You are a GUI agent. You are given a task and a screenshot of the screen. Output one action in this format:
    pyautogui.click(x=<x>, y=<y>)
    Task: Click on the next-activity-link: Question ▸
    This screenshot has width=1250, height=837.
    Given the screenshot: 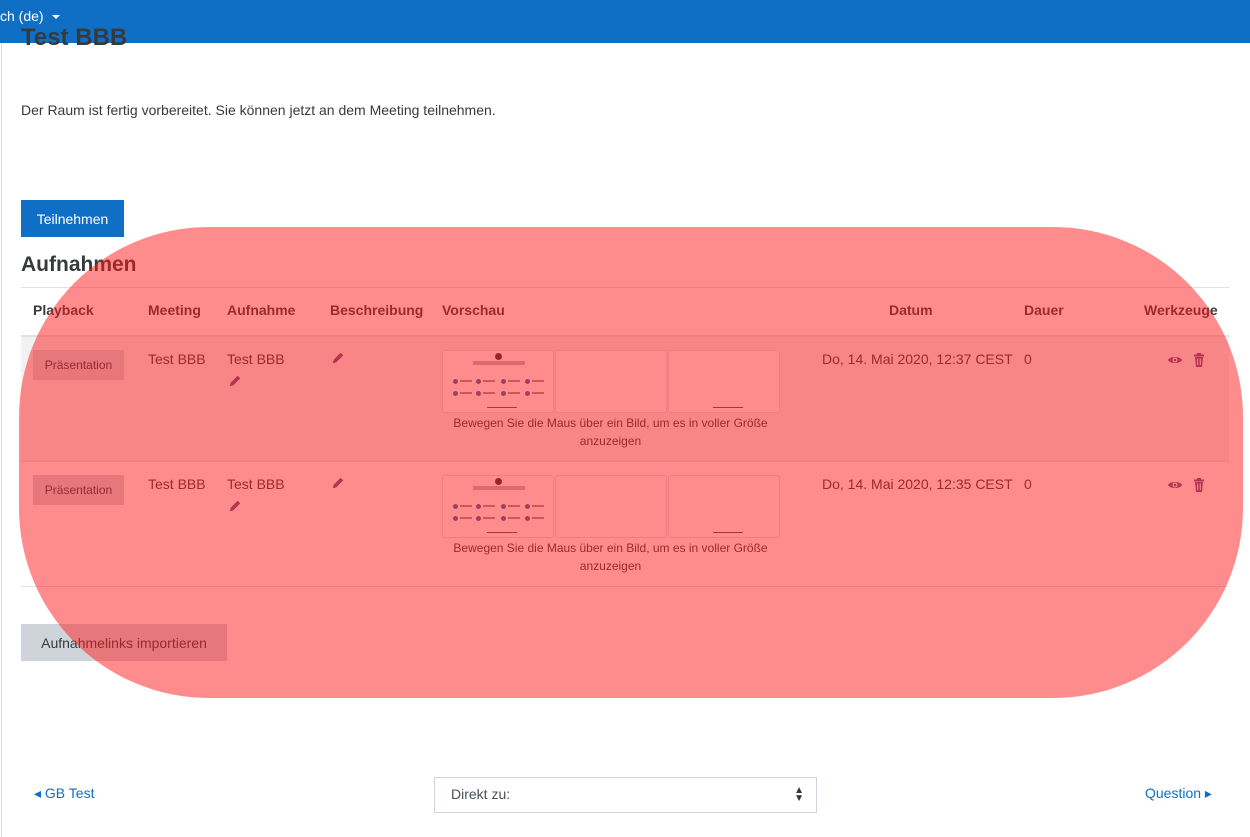 What is the action you would take?
    pyautogui.click(x=1178, y=793)
    